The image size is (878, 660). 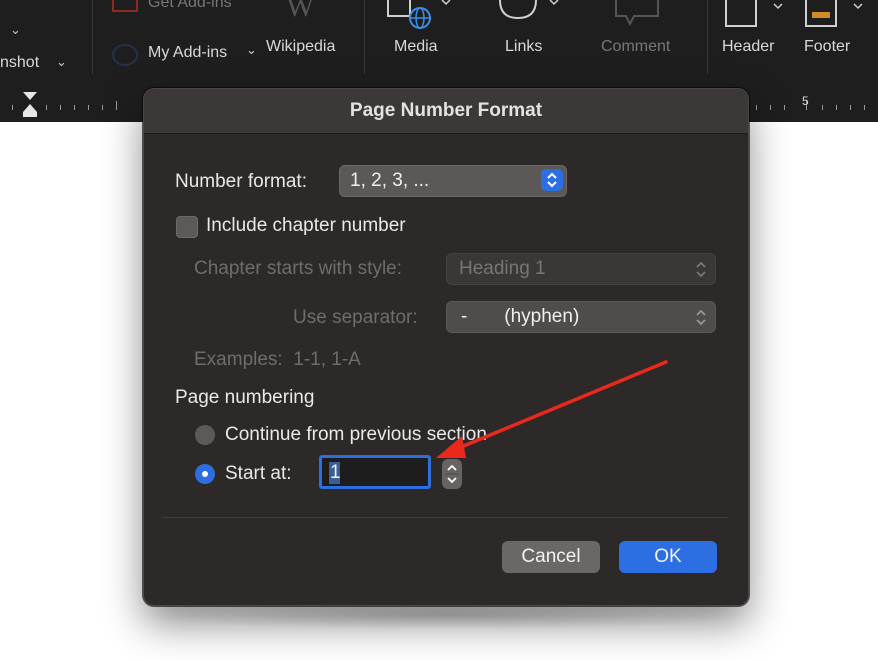 I want to click on start-at-label: Start at:, so click(x=258, y=474).